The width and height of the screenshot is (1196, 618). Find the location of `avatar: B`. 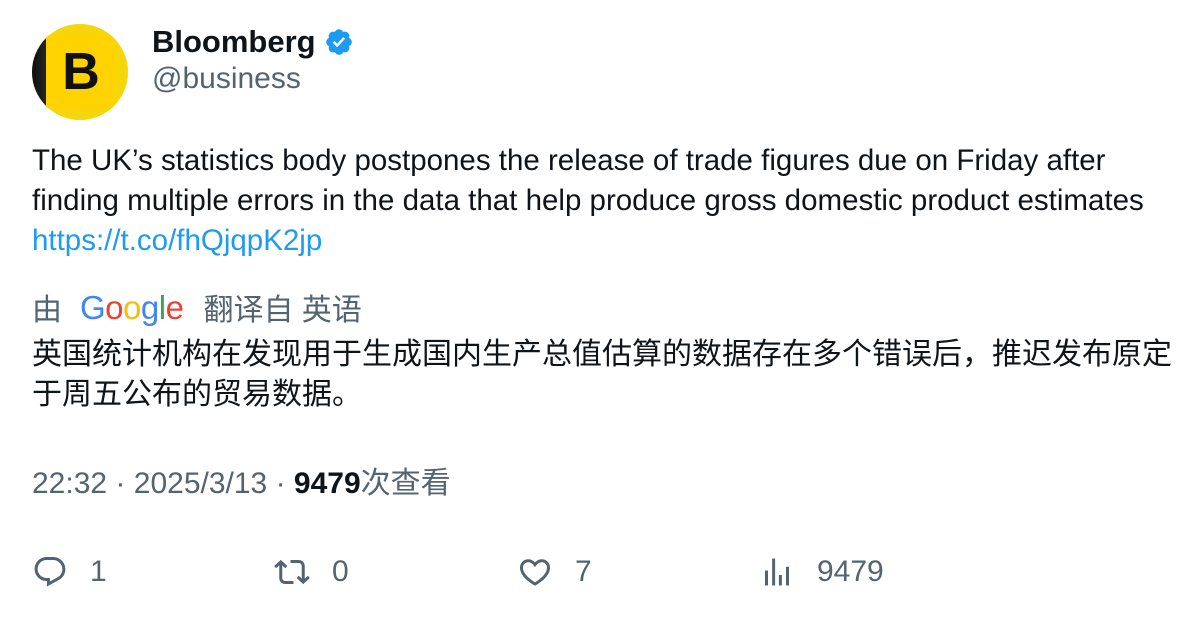

avatar: B is located at coordinates (80, 72).